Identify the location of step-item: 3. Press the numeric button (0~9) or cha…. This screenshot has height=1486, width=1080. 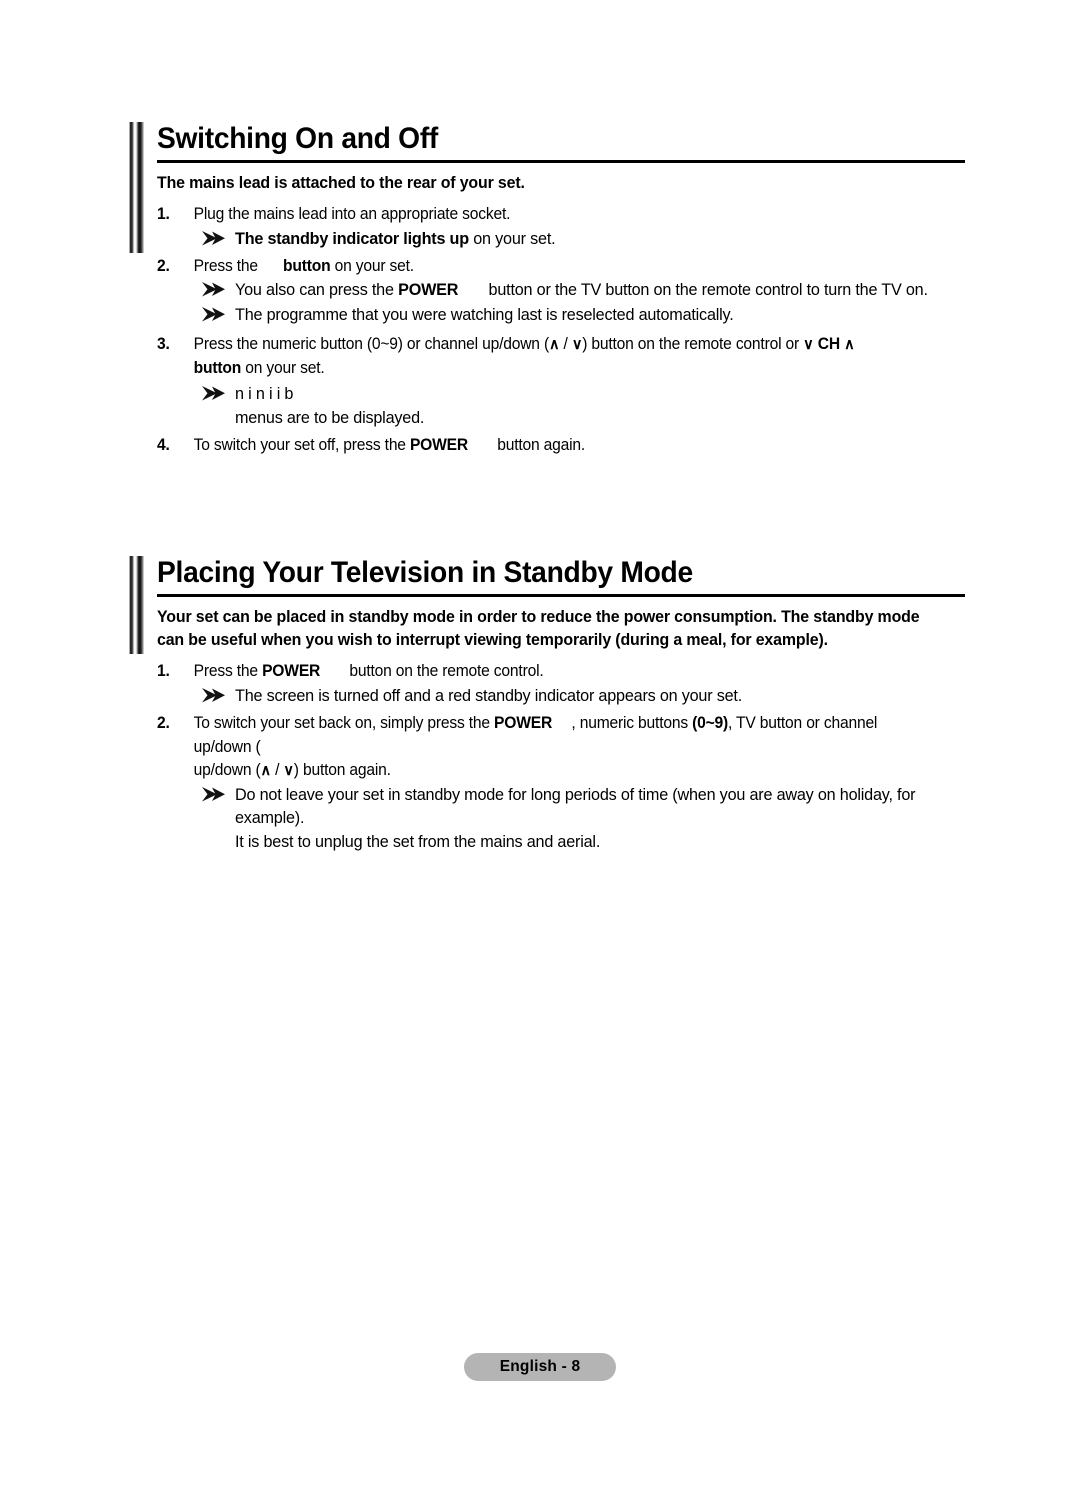
(544, 356).